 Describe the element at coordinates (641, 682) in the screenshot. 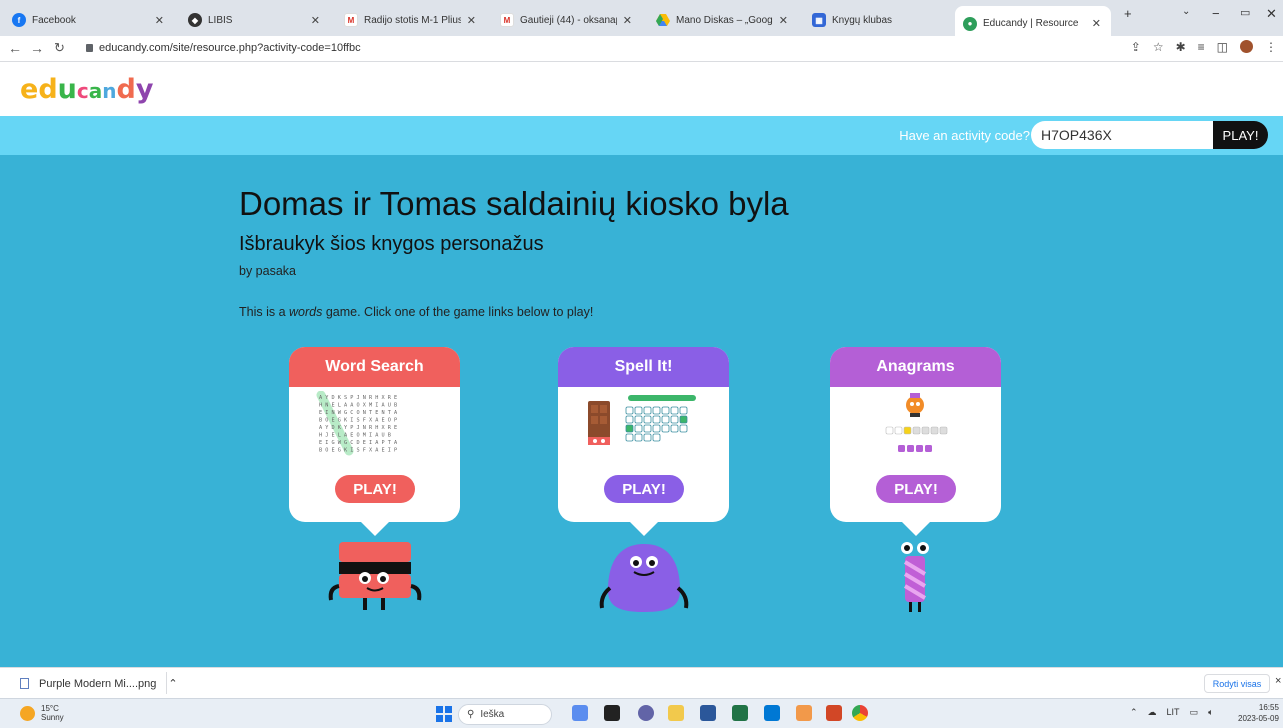

I see `downloads-bar: Purple Modern Mi....png ⌃ Rodyti visas ×` at that location.